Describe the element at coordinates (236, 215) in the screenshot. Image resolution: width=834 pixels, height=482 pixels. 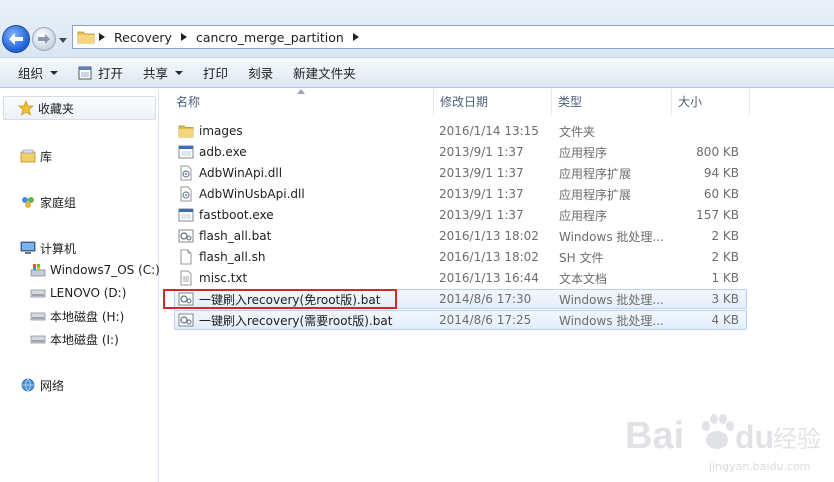
I see `file-name: fastboot.exe` at that location.